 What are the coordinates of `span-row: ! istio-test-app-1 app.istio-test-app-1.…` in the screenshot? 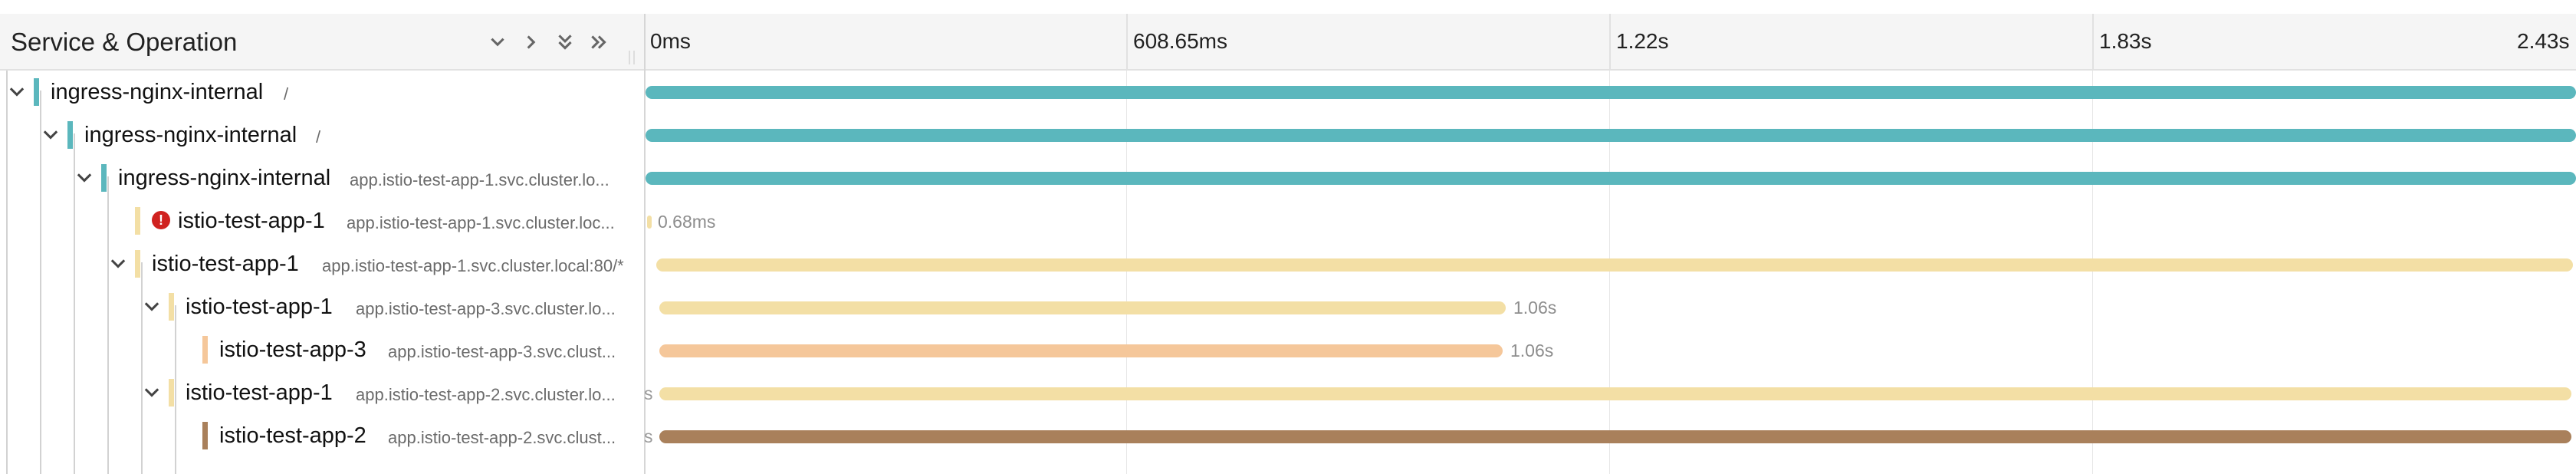 It's located at (322, 221).